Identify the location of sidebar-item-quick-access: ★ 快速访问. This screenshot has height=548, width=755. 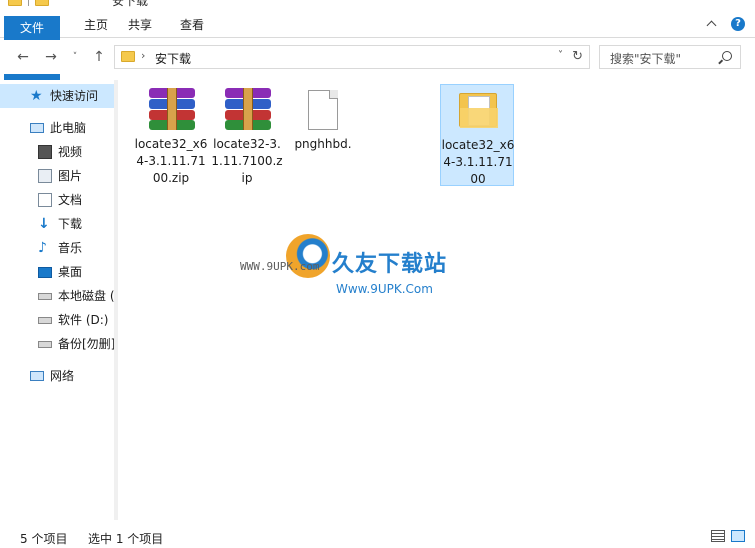
(59, 96).